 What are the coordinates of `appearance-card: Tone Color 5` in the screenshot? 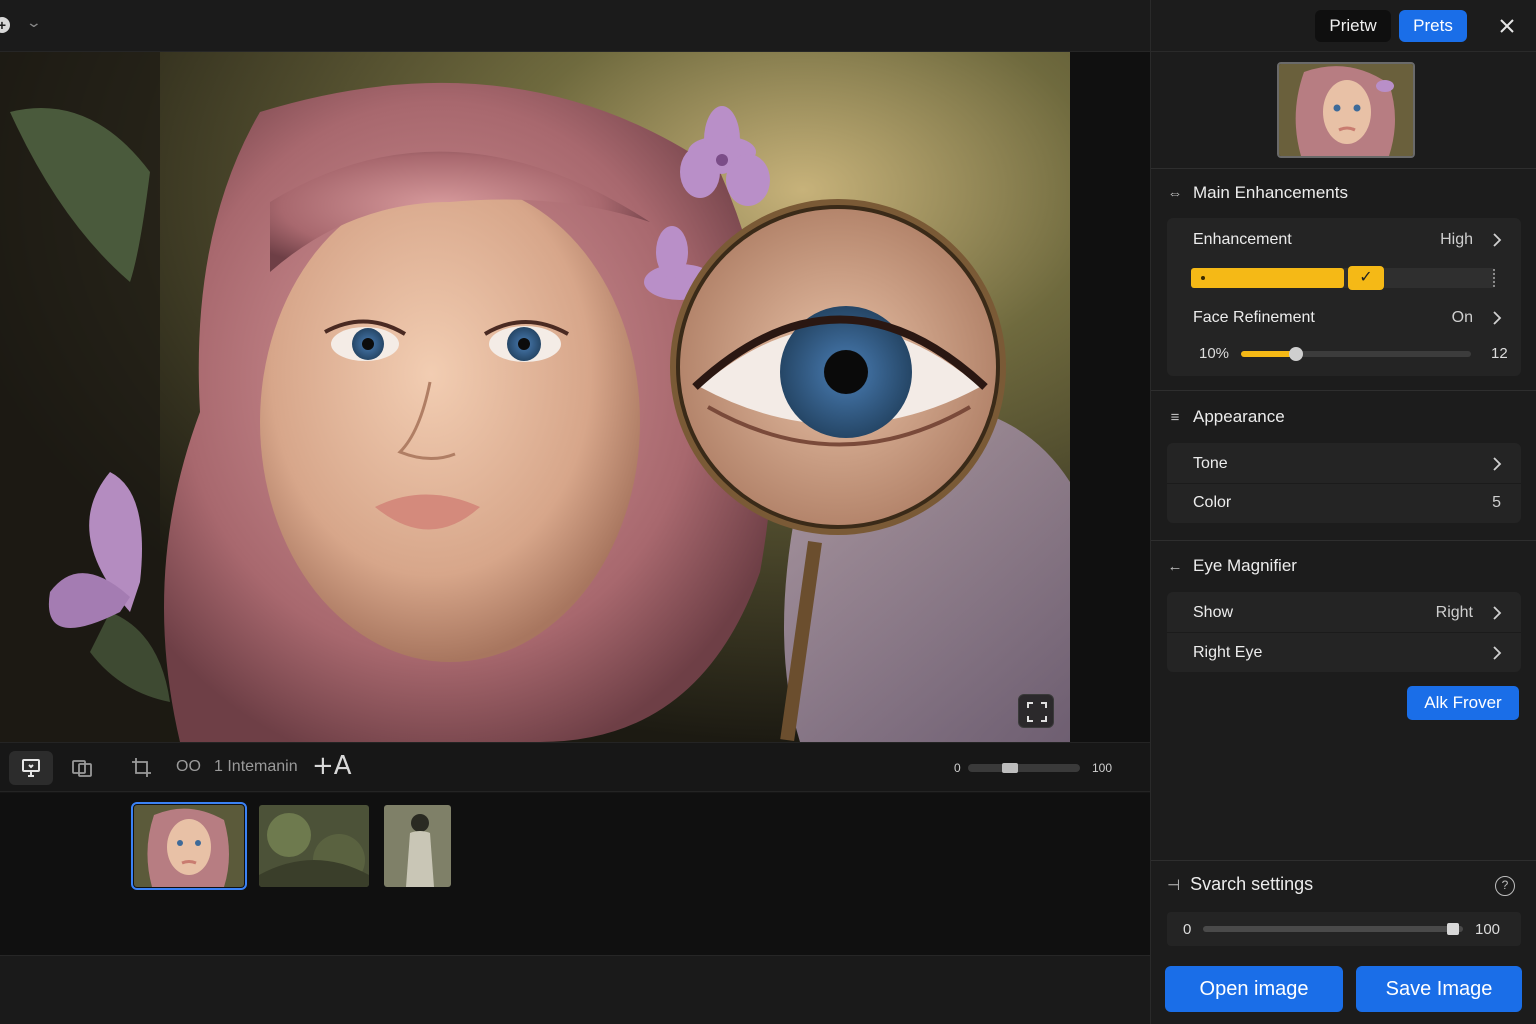 It's located at (1344, 483).